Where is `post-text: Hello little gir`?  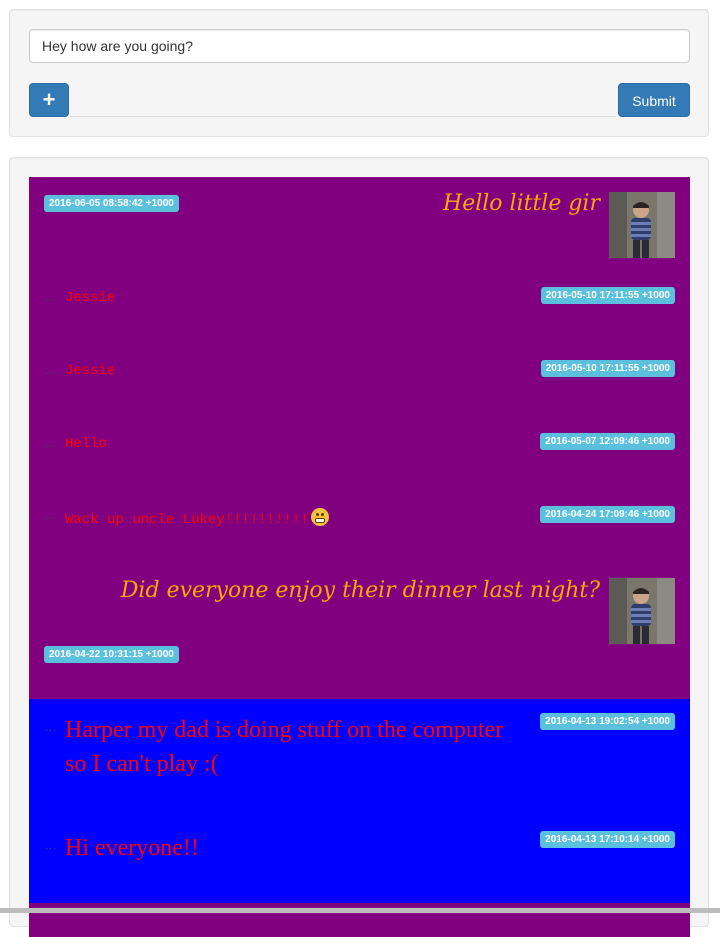 post-text: Hello little gir is located at coordinates (521, 203).